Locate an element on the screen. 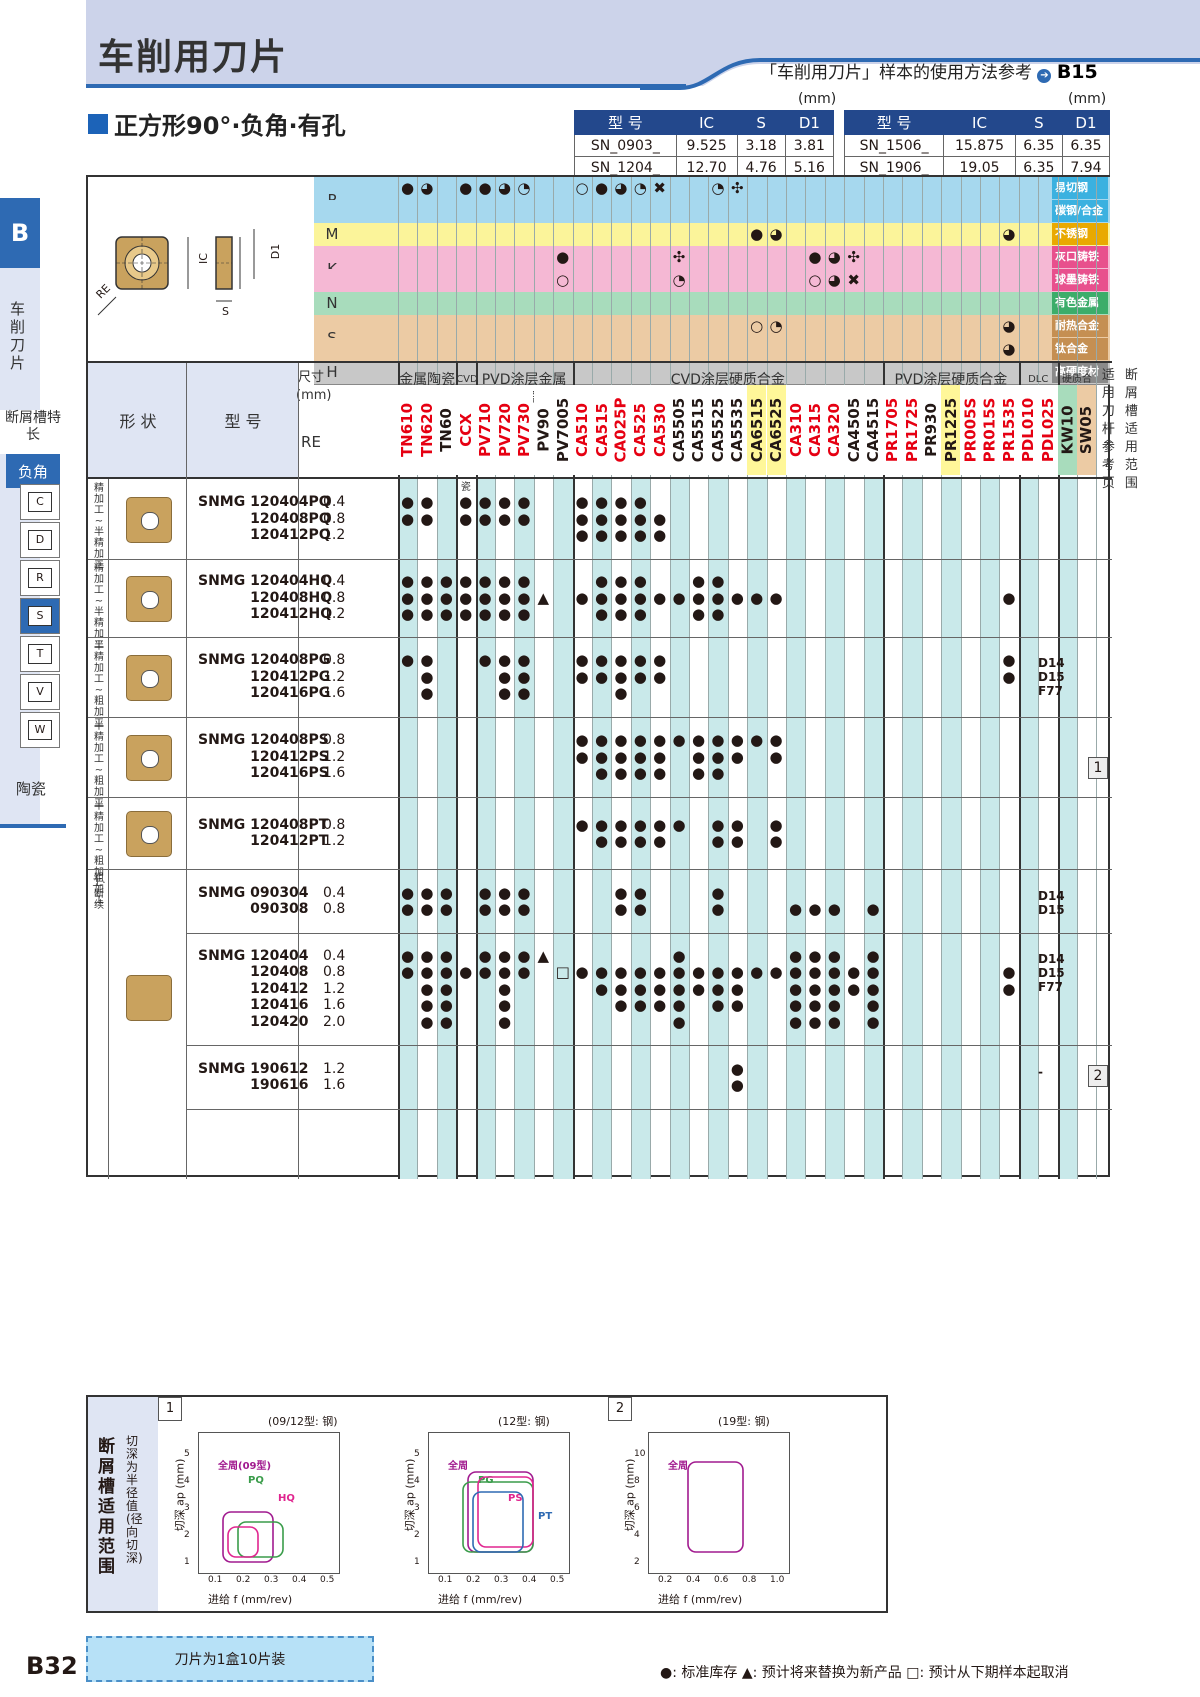 The image size is (1200, 1697). reference-note: 「车削用刀片」样本的使用方法参考 ➔ B15 is located at coordinates (929, 70).